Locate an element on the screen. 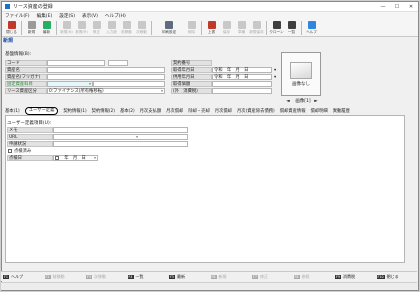  start-date-field: 令和 年 月 日 is located at coordinates (242, 77).